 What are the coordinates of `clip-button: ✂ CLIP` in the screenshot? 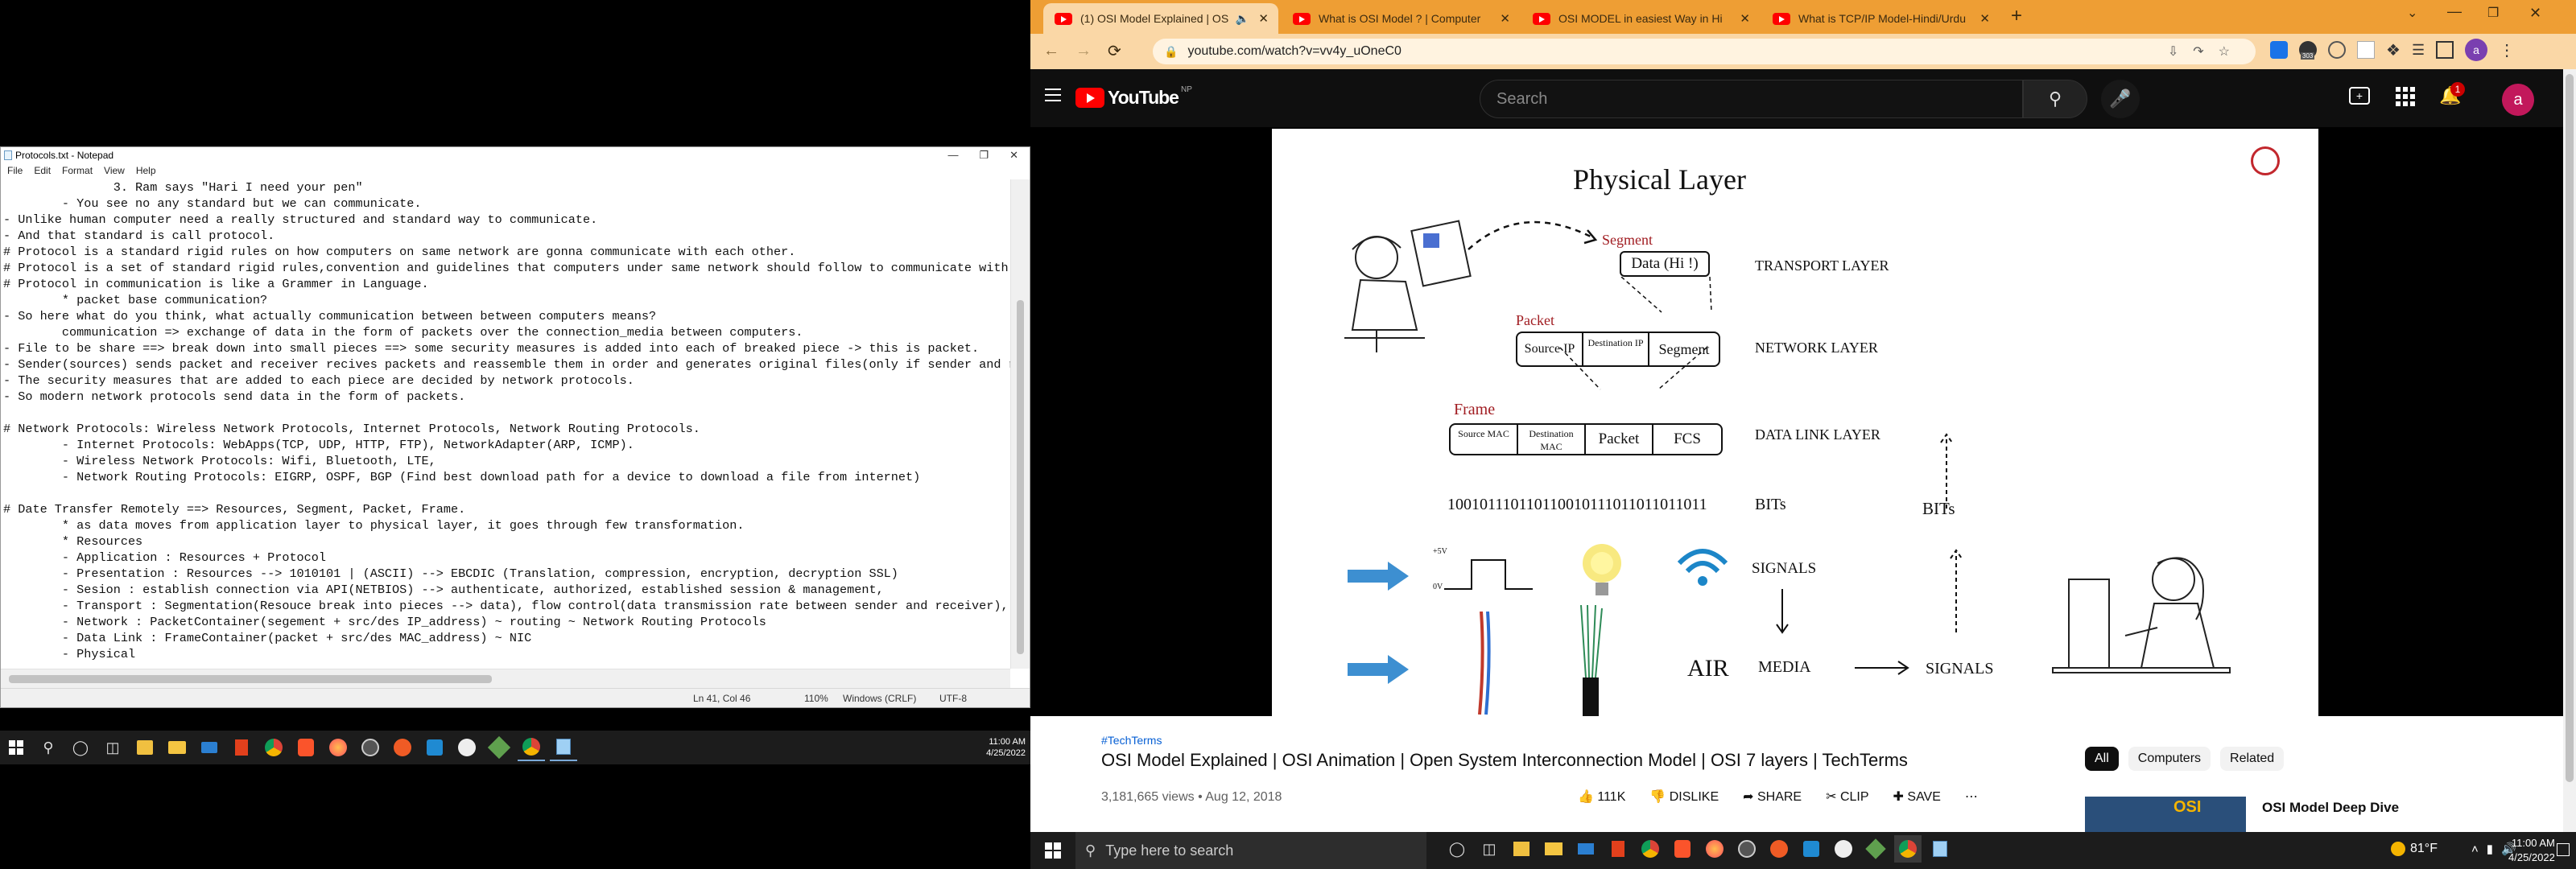 It's located at (1847, 797).